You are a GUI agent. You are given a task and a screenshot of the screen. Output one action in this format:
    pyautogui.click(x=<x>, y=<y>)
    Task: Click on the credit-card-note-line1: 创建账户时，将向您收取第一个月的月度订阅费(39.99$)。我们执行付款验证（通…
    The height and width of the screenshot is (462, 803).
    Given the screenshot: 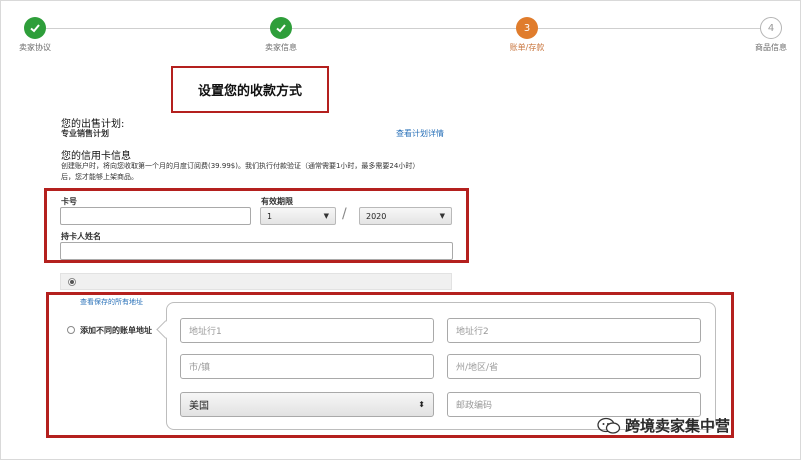 What is the action you would take?
    pyautogui.click(x=240, y=166)
    